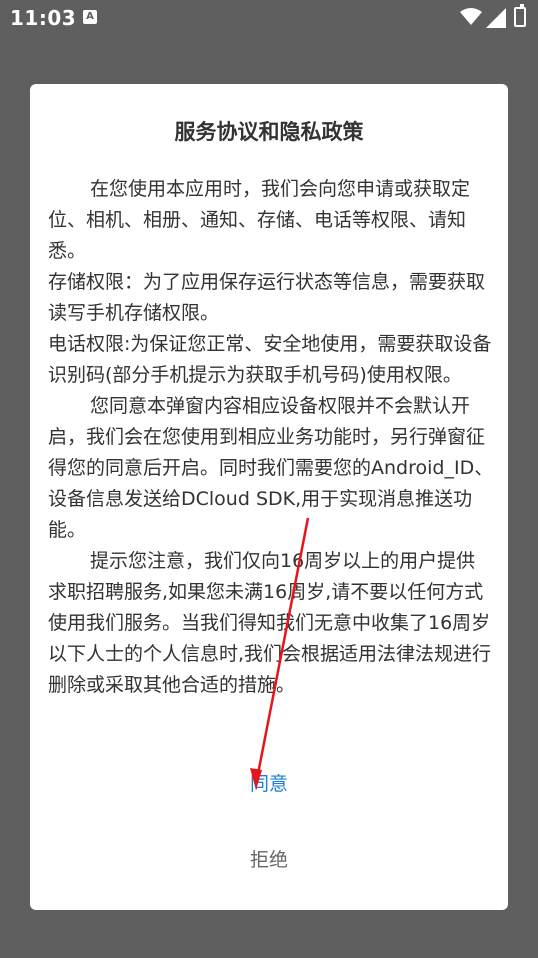 The height and width of the screenshot is (958, 538). I want to click on signal-icon, so click(496, 18).